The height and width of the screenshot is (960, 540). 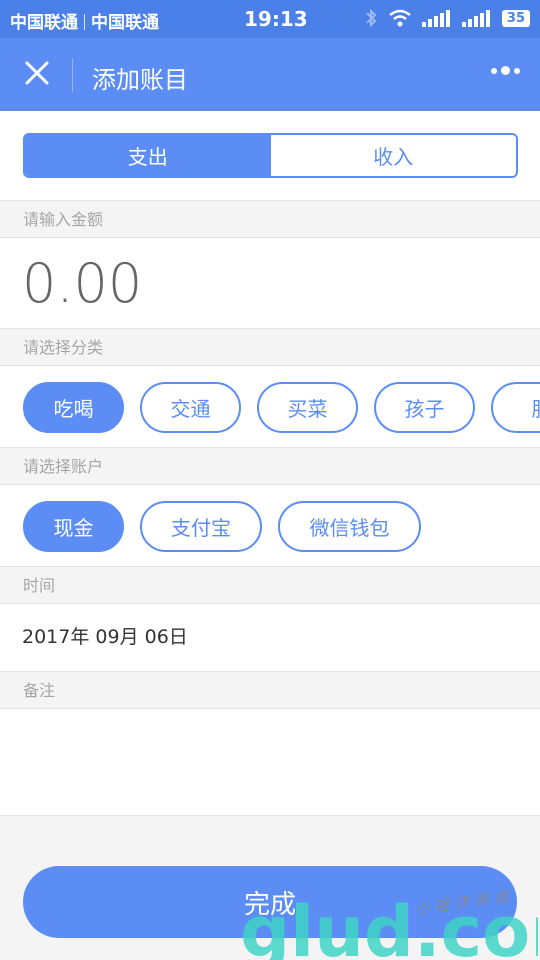 I want to click on status-bar: 中国联通 中国联通 19:13 35, so click(x=270, y=19).